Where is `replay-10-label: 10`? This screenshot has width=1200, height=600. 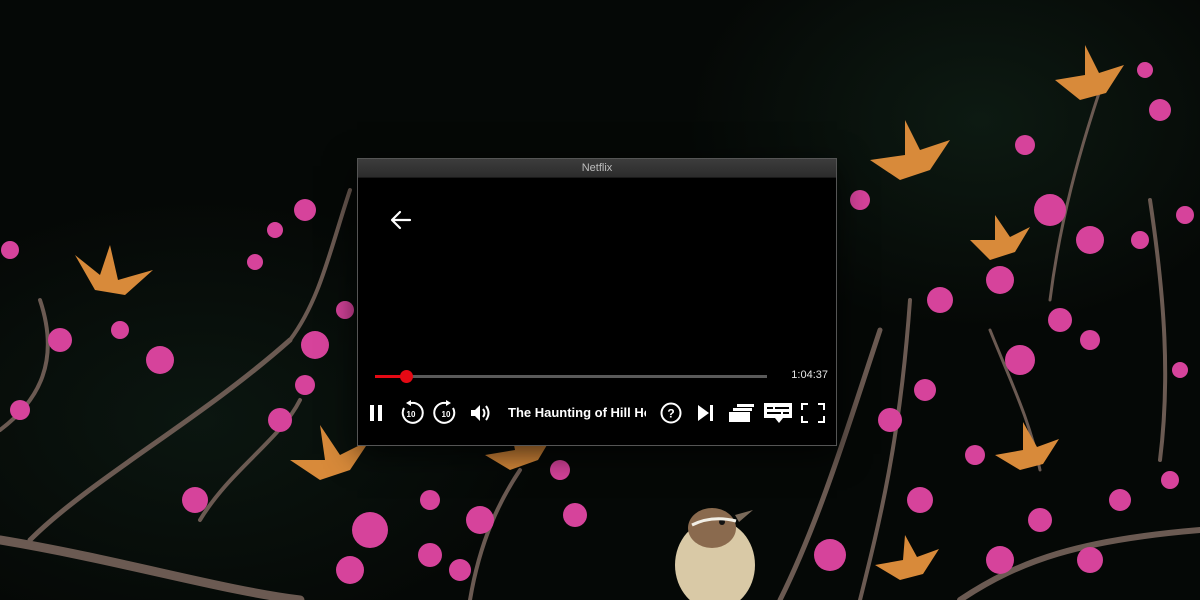 replay-10-label: 10 is located at coordinates (411, 414).